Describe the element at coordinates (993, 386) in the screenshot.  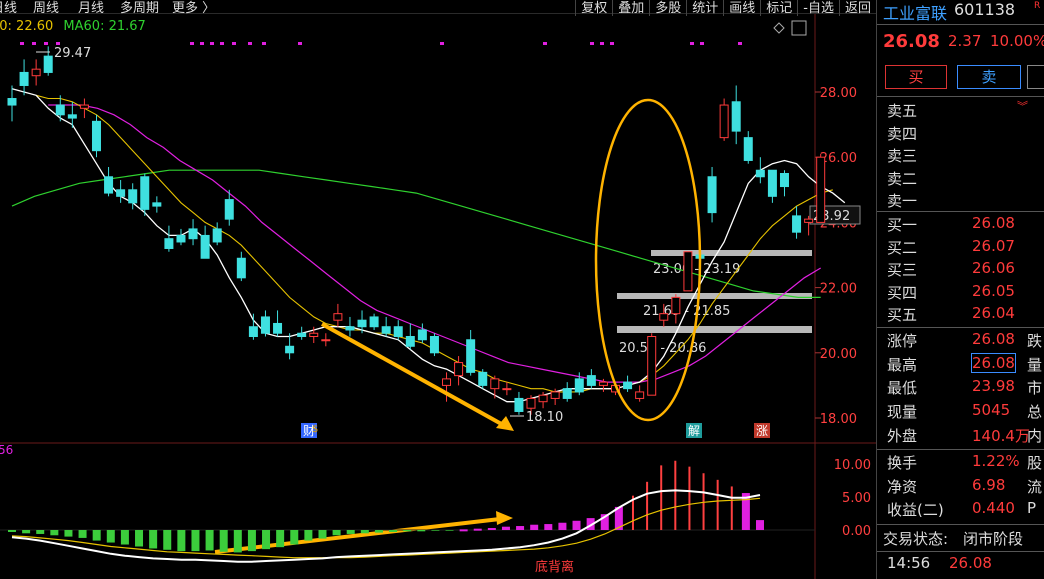
I see `quote-row-value: 23.98` at that location.